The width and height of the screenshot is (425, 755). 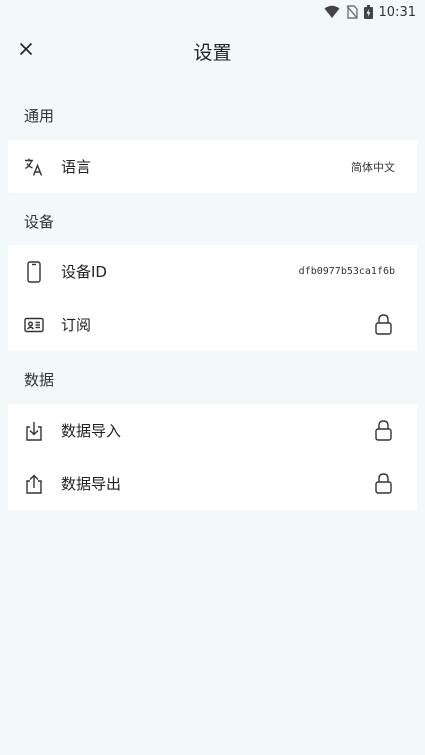 What do you see at coordinates (212, 483) in the screenshot?
I see `data-export-row: 数据导出` at bounding box center [212, 483].